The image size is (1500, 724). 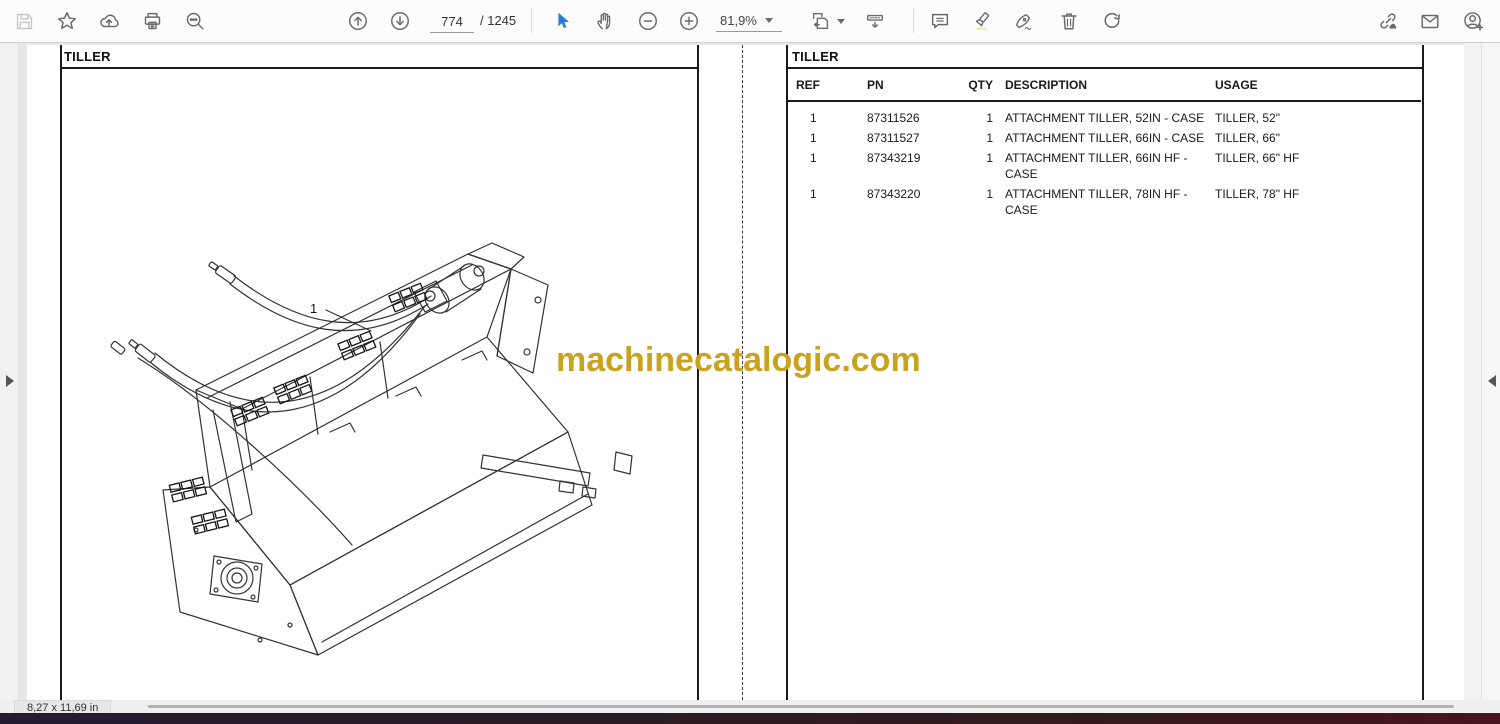 I want to click on status-bar: 8,27 x 11,69 in, so click(x=750, y=707).